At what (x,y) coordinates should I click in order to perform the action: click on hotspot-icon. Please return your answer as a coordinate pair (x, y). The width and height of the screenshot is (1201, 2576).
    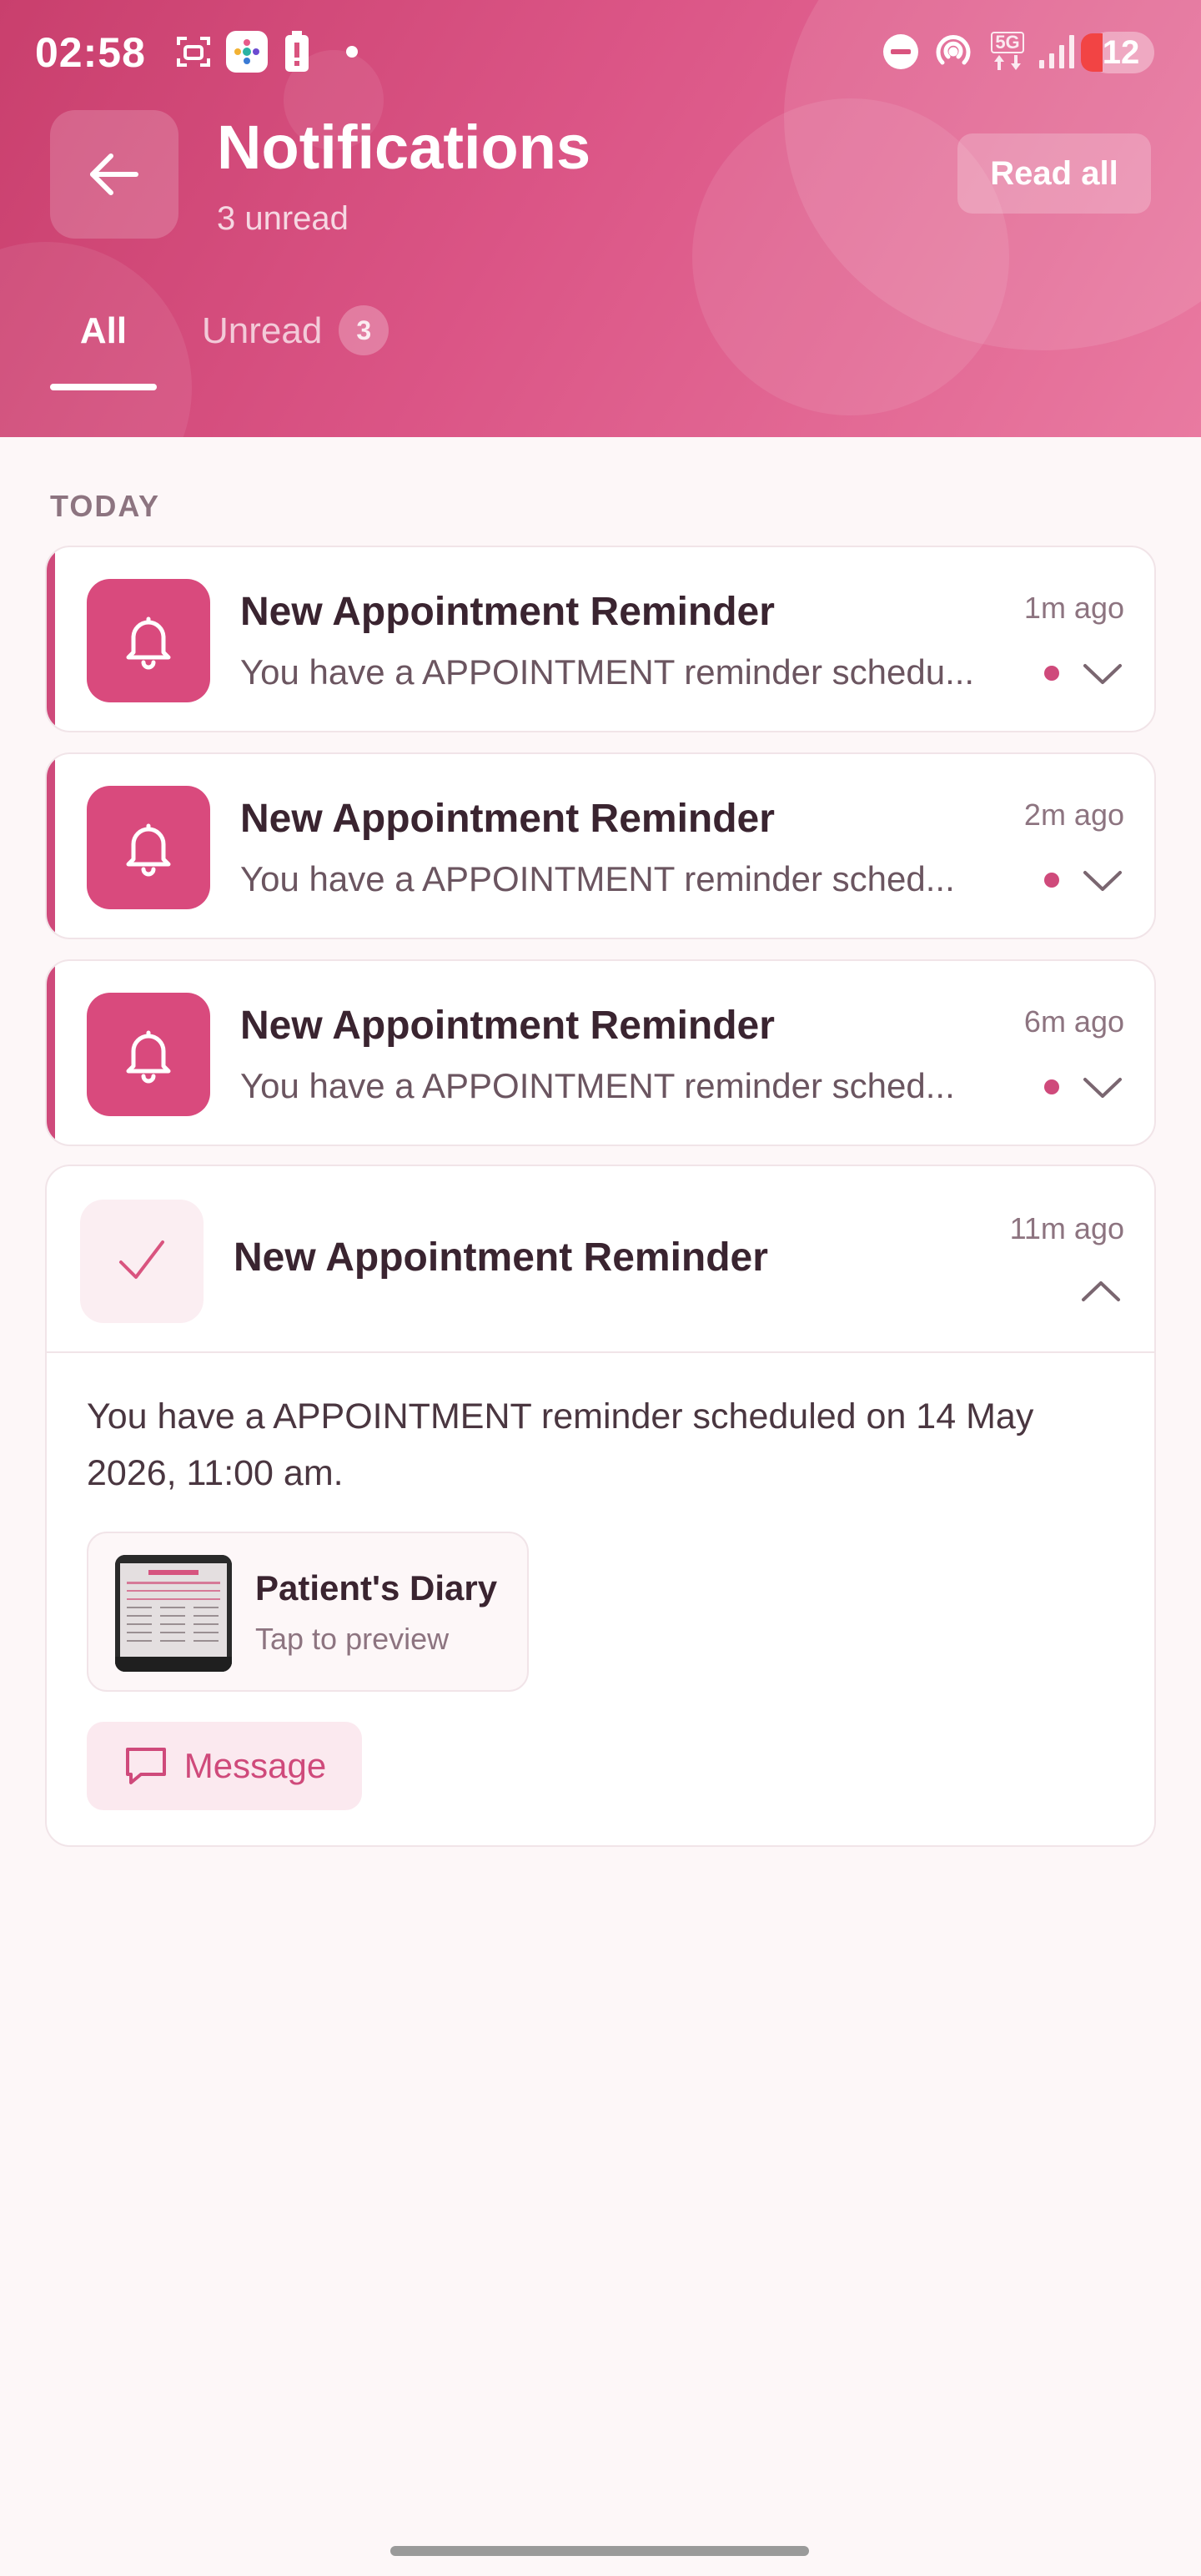
    Looking at the image, I should click on (954, 51).